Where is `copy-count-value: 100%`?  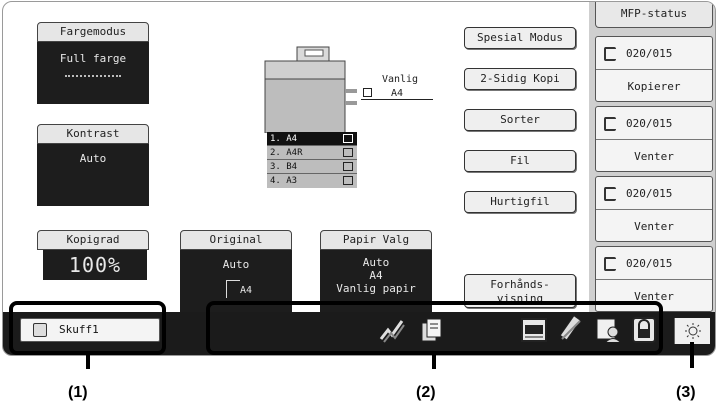 copy-count-value: 100% is located at coordinates (95, 265).